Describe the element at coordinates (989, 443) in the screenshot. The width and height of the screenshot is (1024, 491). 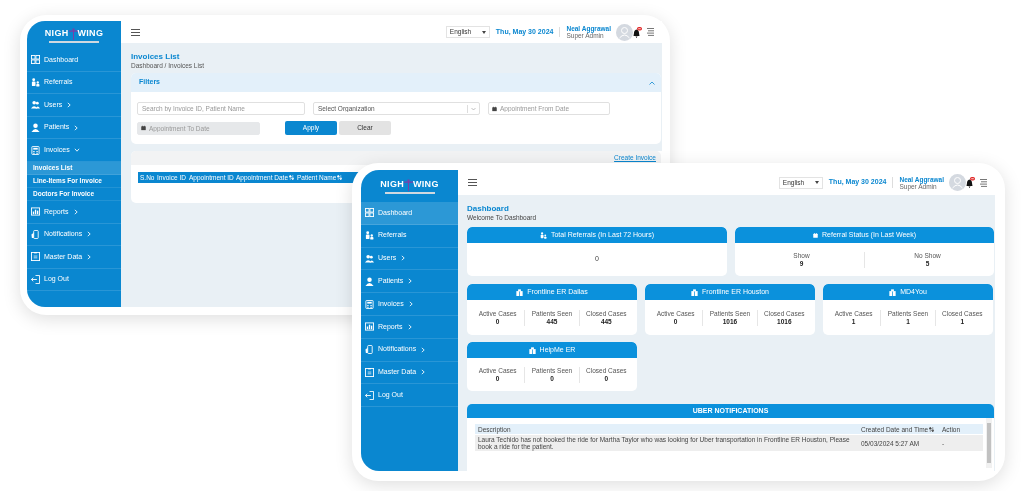
I see `scrollbar` at that location.